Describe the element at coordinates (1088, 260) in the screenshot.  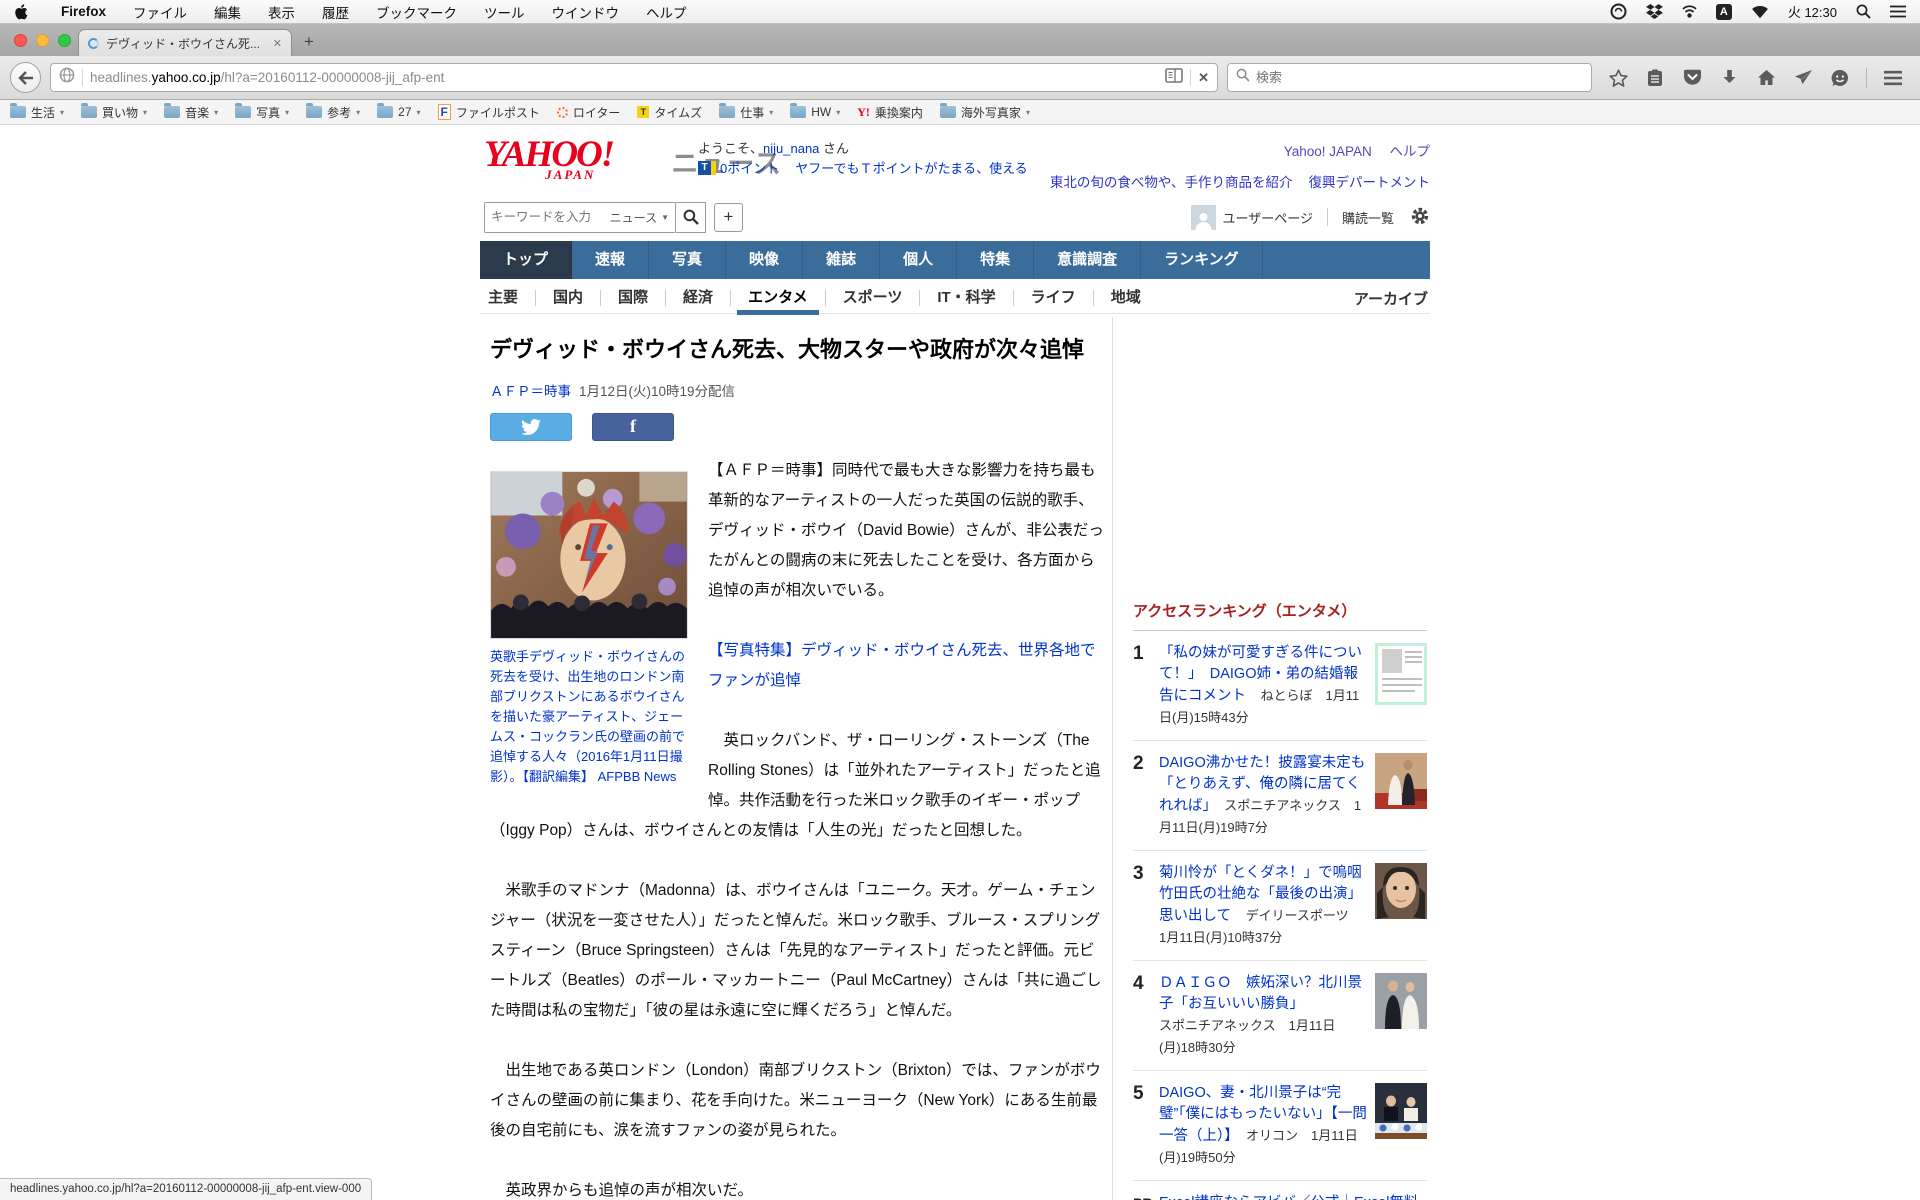
I see `nav-tab-survey: 意識調査` at that location.